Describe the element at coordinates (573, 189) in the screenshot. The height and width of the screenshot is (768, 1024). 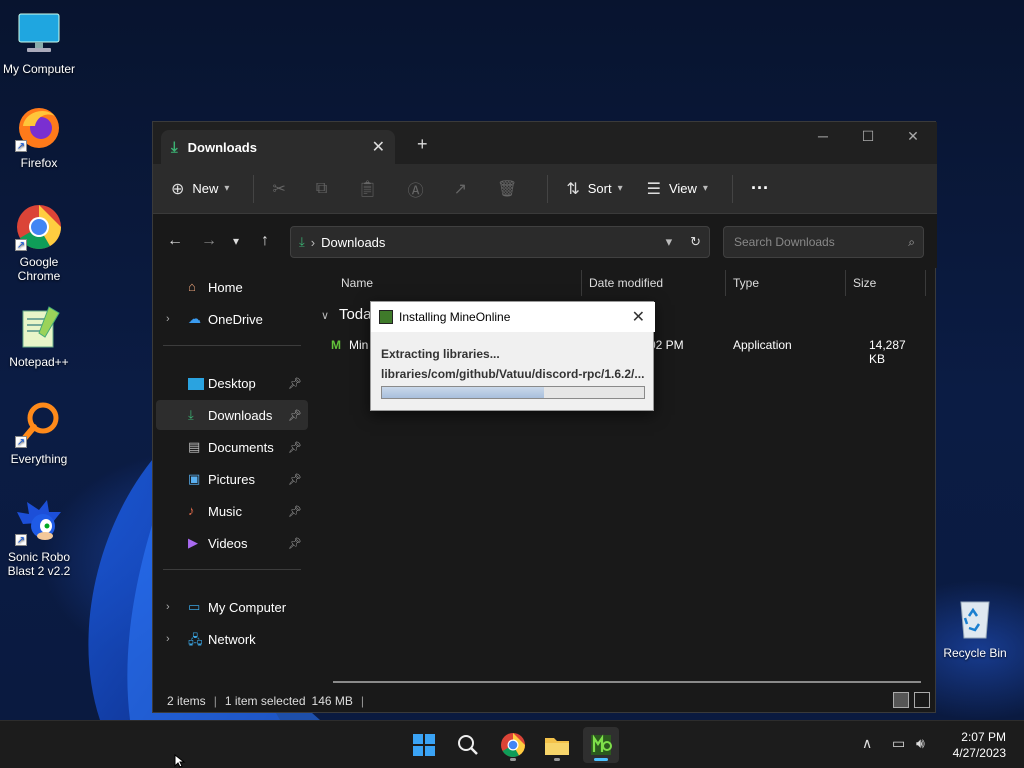
I see `sort-icon: ⇅` at that location.